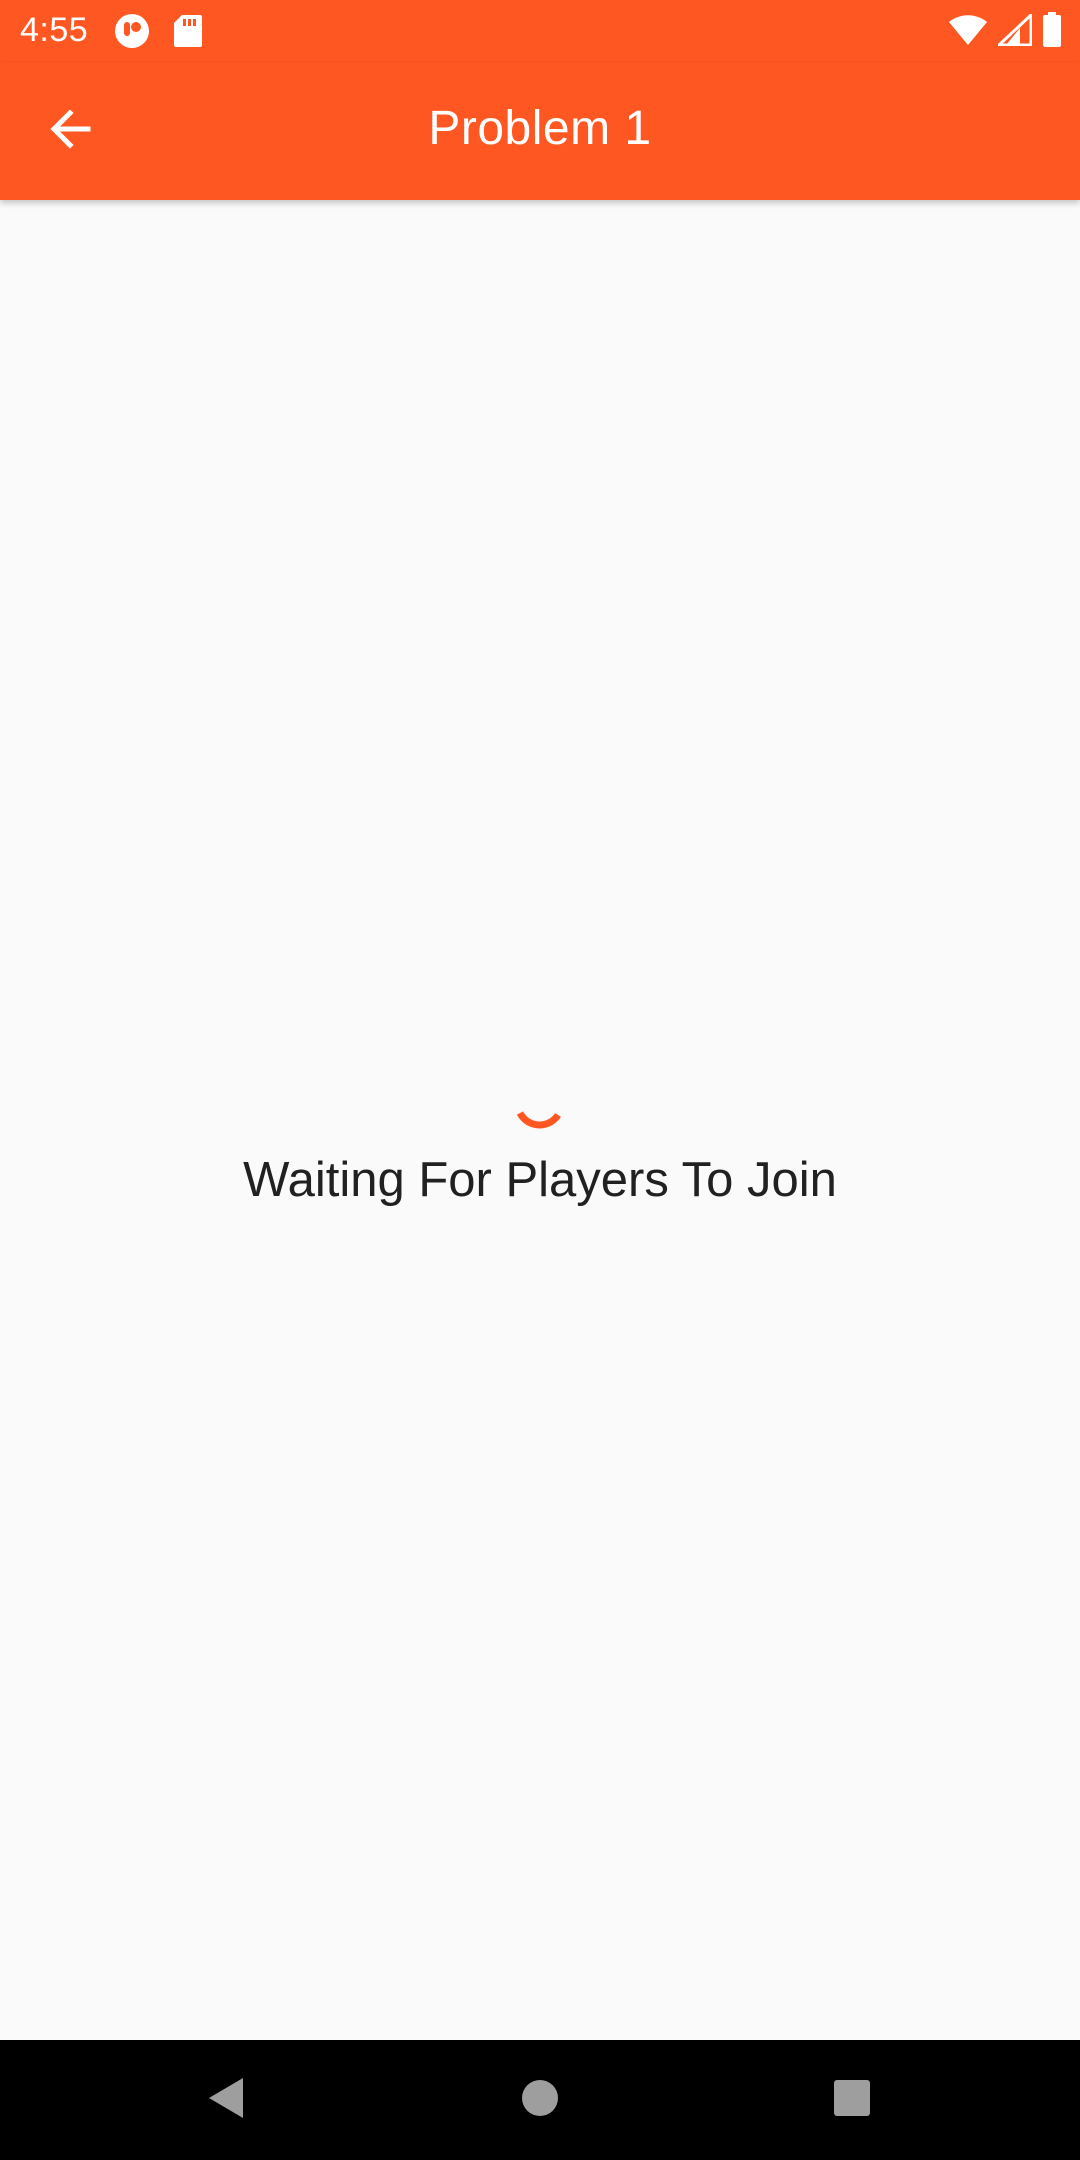 This screenshot has height=2160, width=1080. I want to click on sd-card-icon, so click(190, 31).